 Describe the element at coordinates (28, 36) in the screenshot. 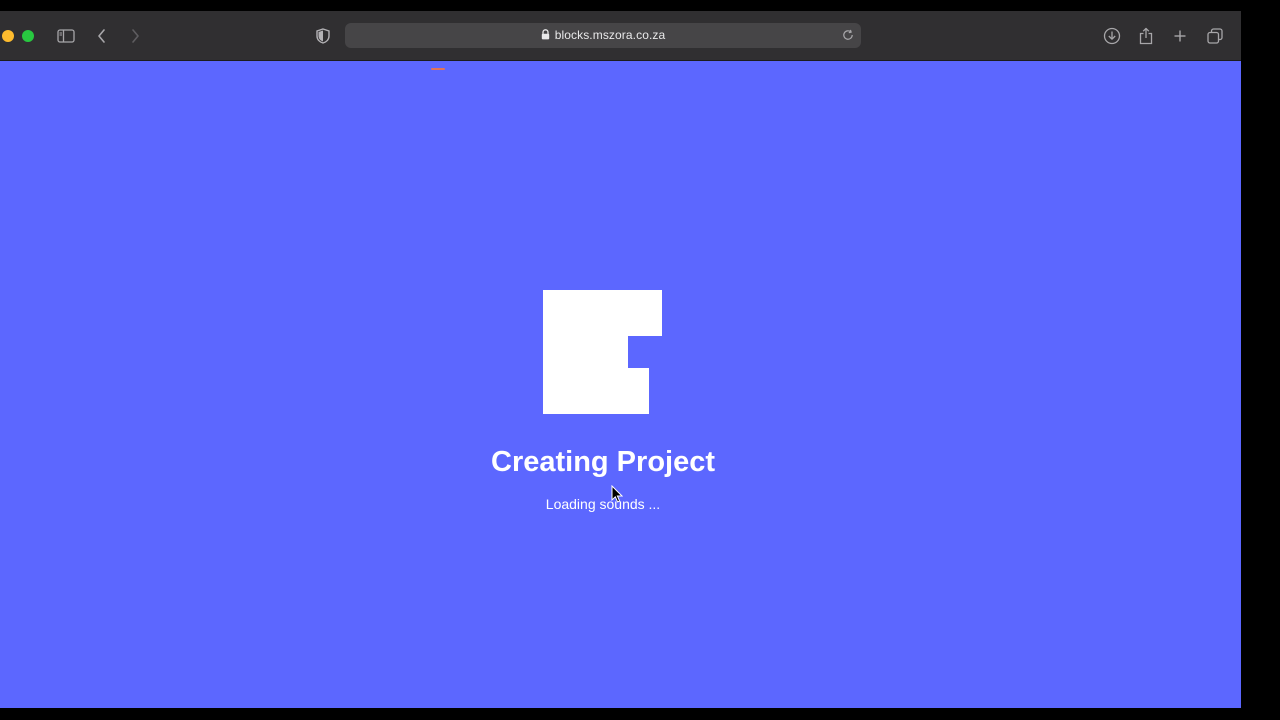

I see `zoom-button` at that location.